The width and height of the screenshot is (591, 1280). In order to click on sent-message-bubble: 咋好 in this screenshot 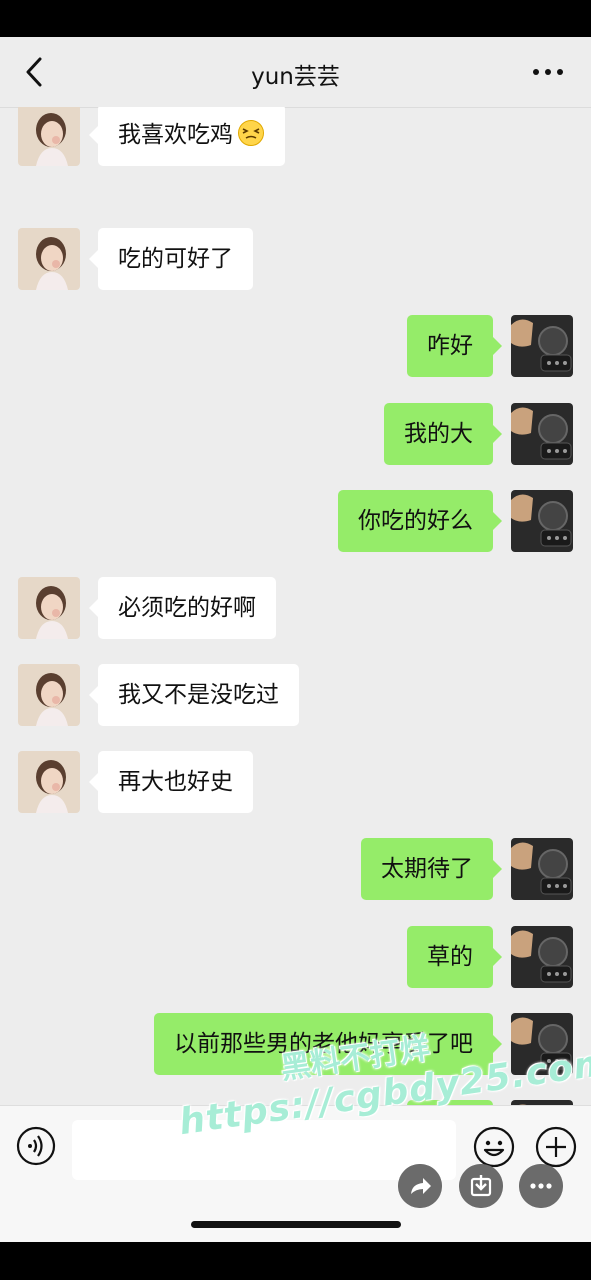, I will do `click(454, 346)`.